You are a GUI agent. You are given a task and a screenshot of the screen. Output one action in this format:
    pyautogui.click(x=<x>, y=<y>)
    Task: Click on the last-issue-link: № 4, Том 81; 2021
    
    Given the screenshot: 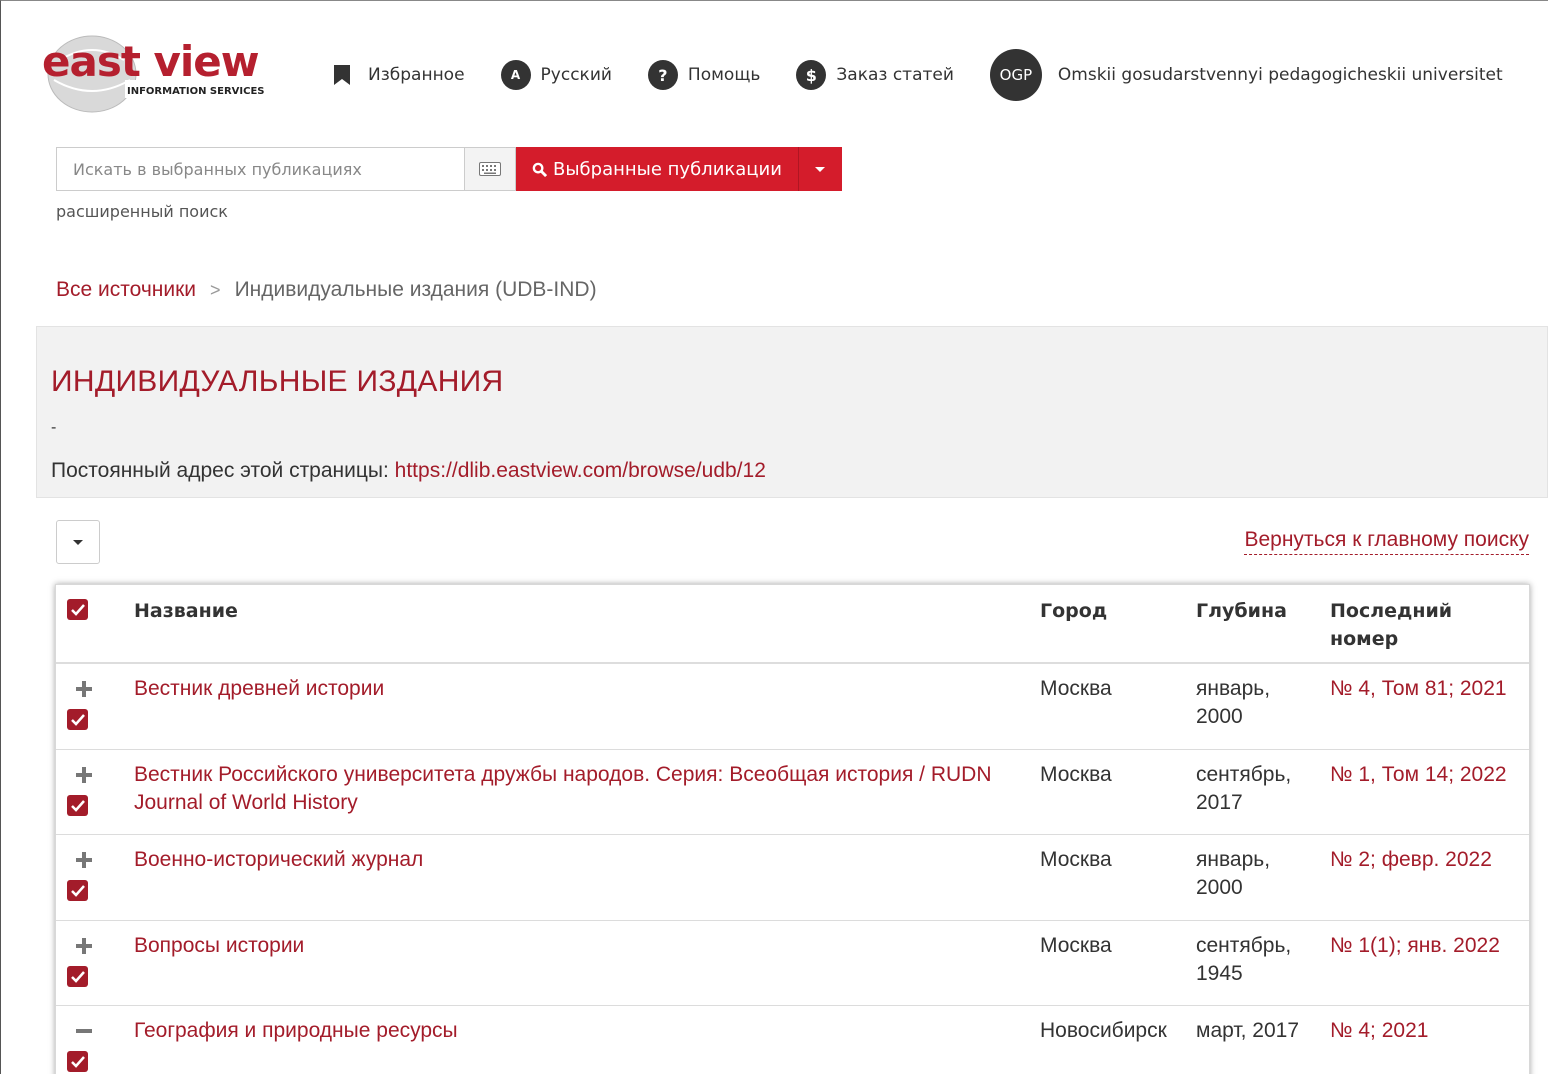 What is the action you would take?
    pyautogui.click(x=1429, y=689)
    